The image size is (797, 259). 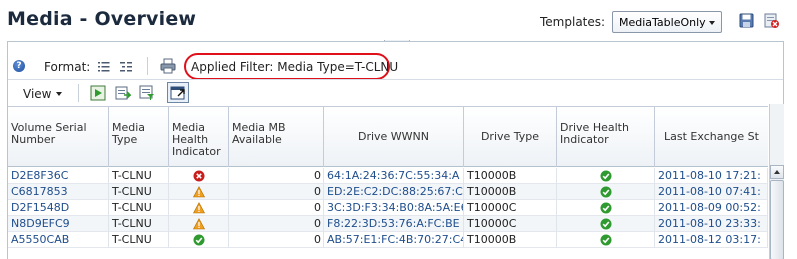 I want to click on column-header-drive-health: Drive Health Indicator, so click(x=606, y=137).